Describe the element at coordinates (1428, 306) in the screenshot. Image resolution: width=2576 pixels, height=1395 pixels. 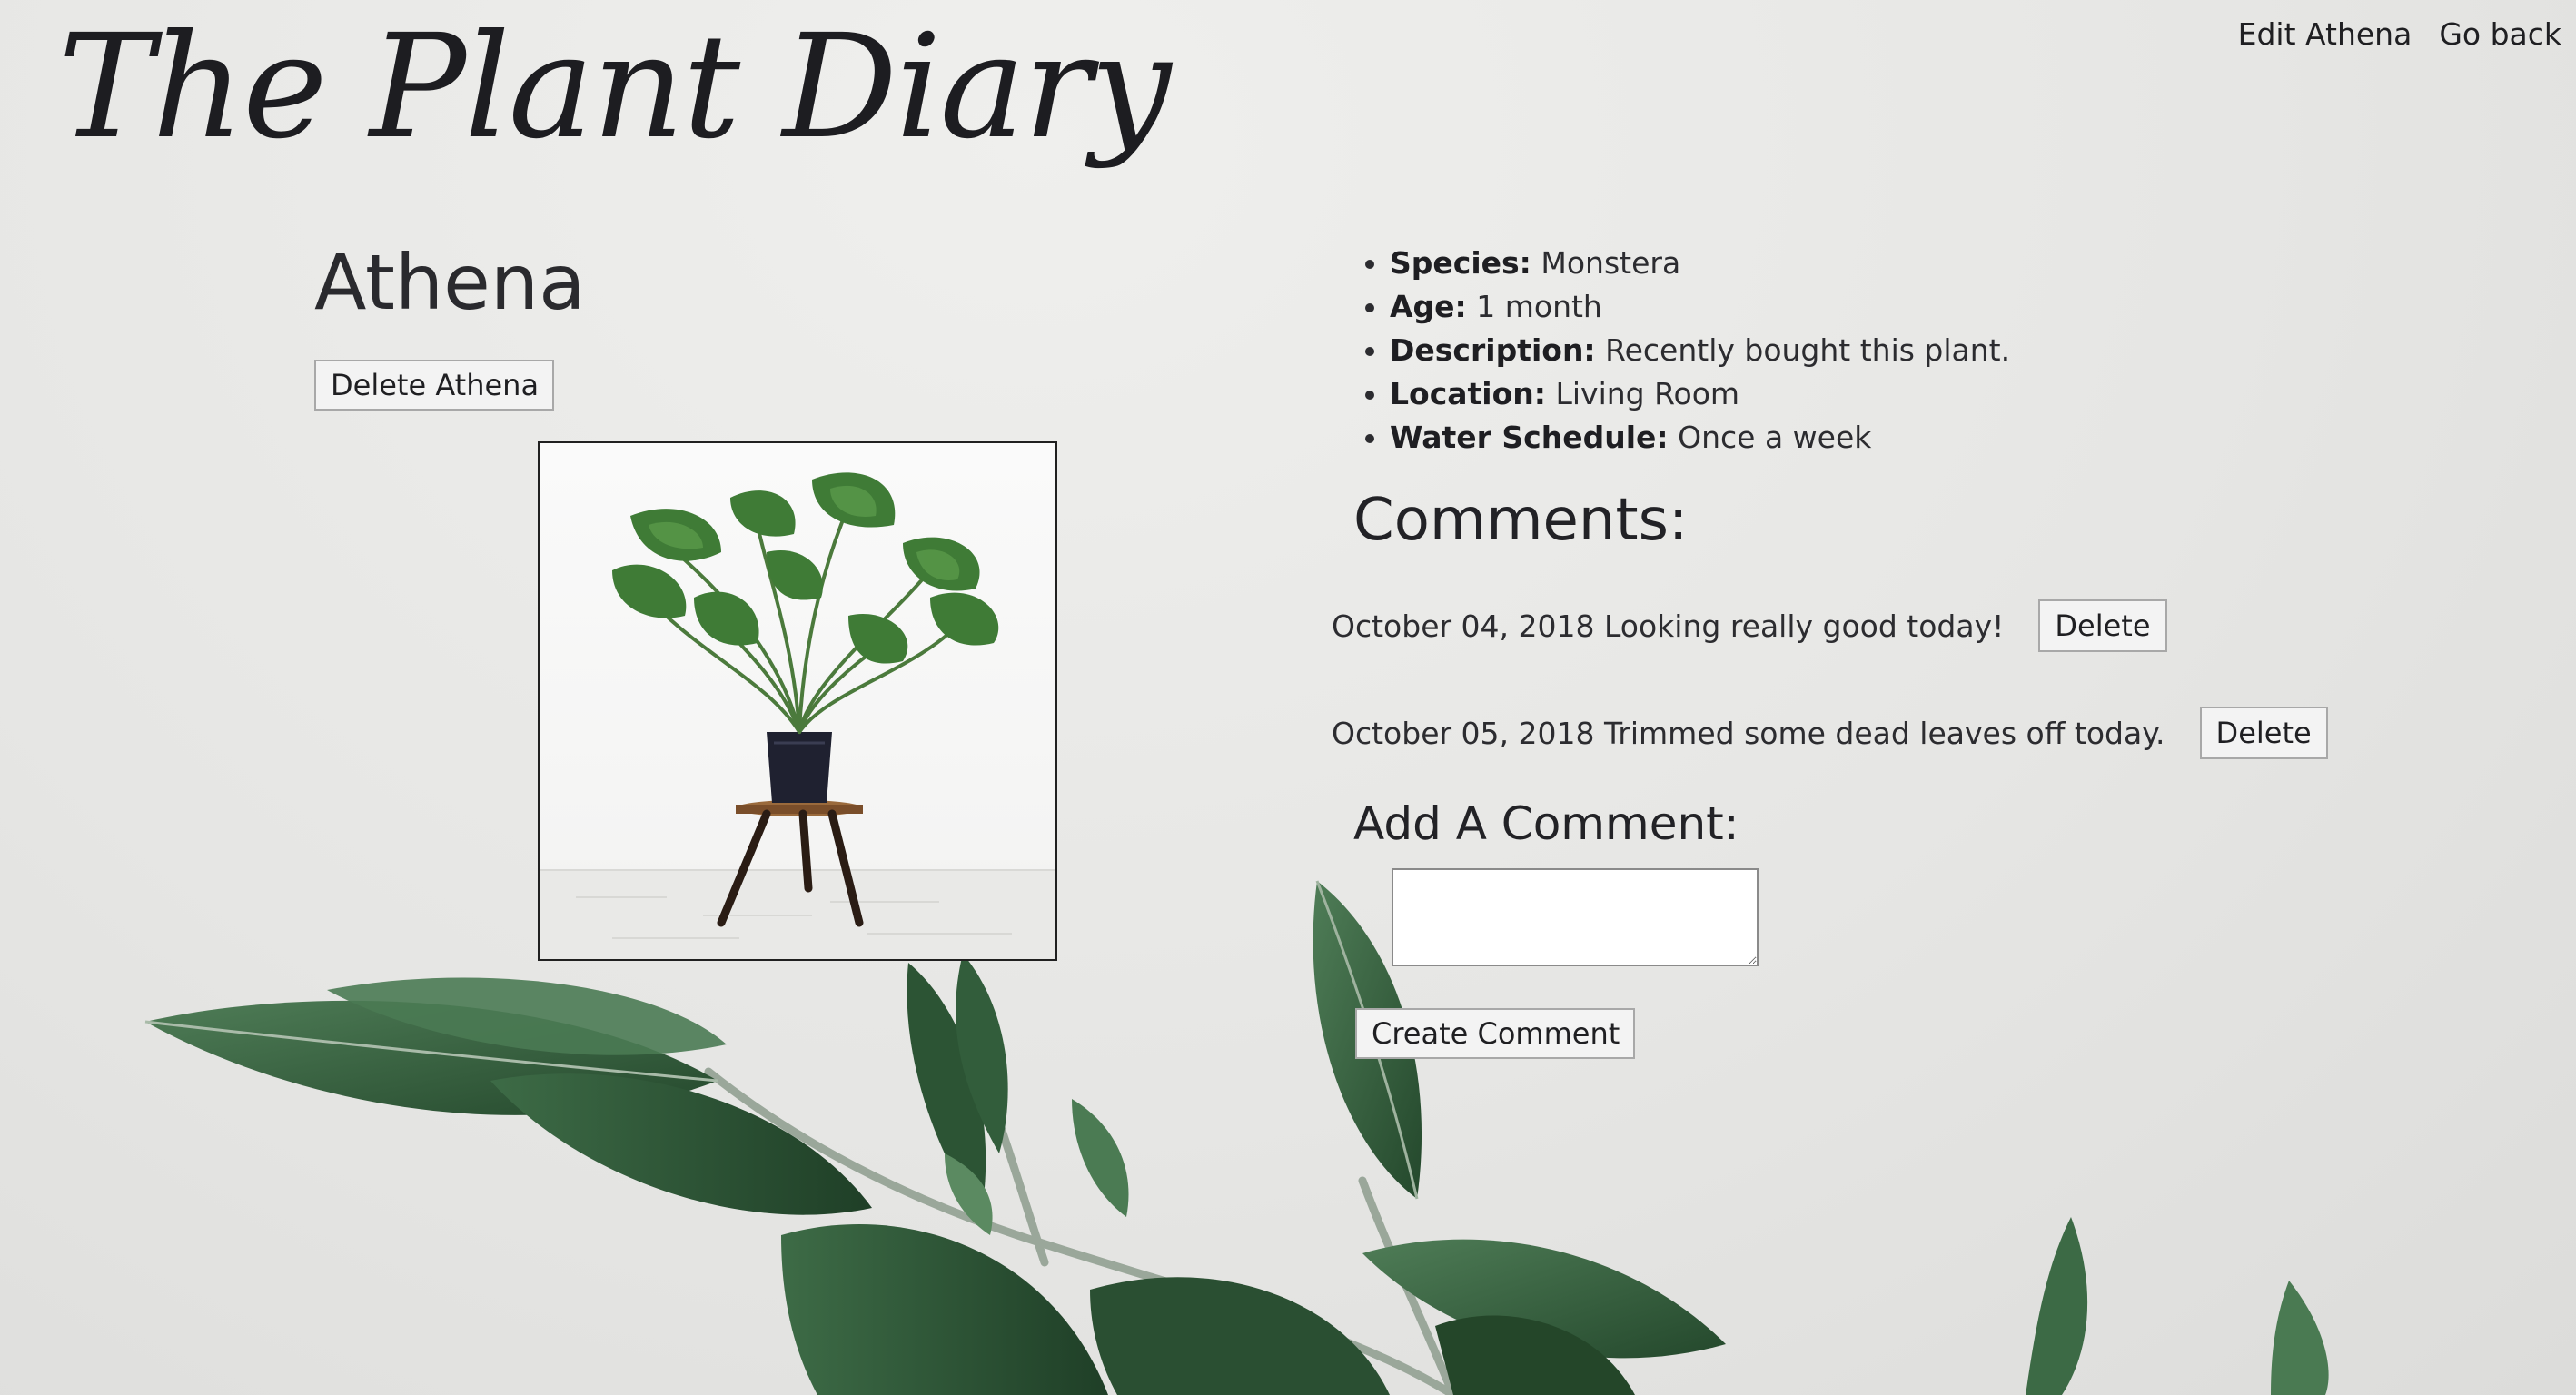
I see `detail-label: Age:` at that location.